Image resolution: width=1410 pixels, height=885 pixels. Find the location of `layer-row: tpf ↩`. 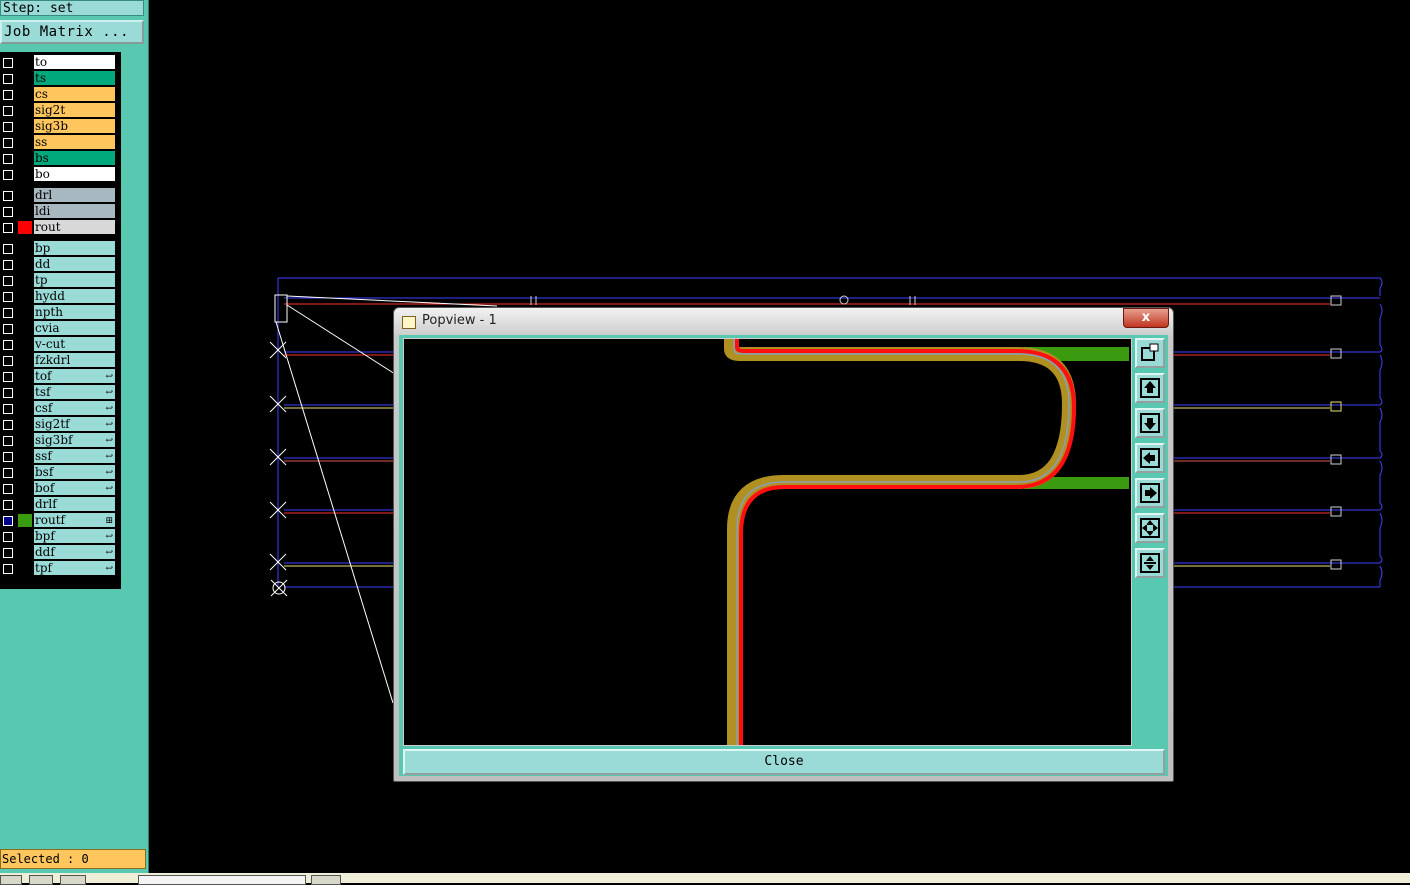

layer-row: tpf ↩ is located at coordinates (59, 568).